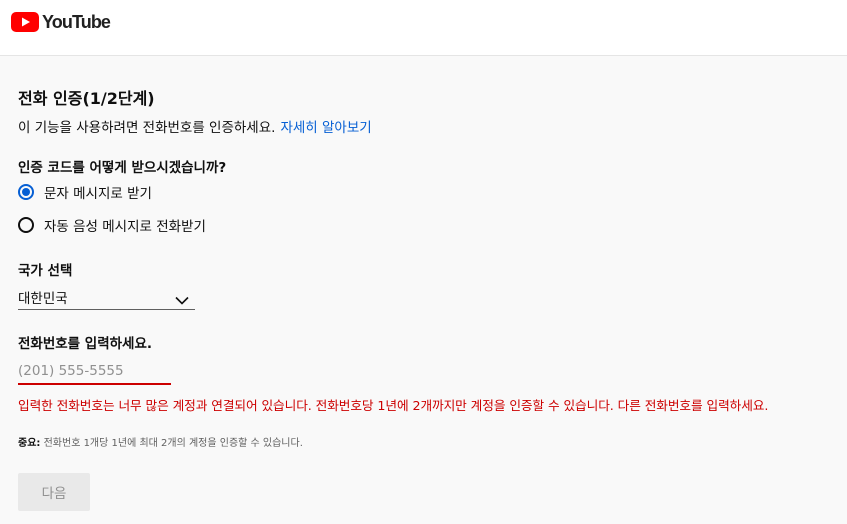  Describe the element at coordinates (182, 299) in the screenshot. I see `chevron-down-icon` at that location.